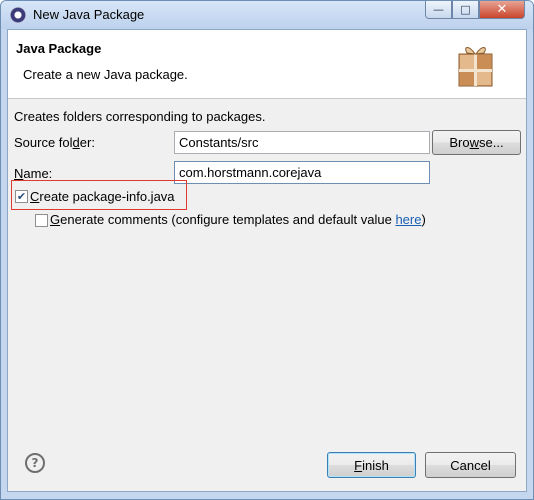 The width and height of the screenshot is (534, 500). I want to click on close-button: ✕, so click(502, 10).